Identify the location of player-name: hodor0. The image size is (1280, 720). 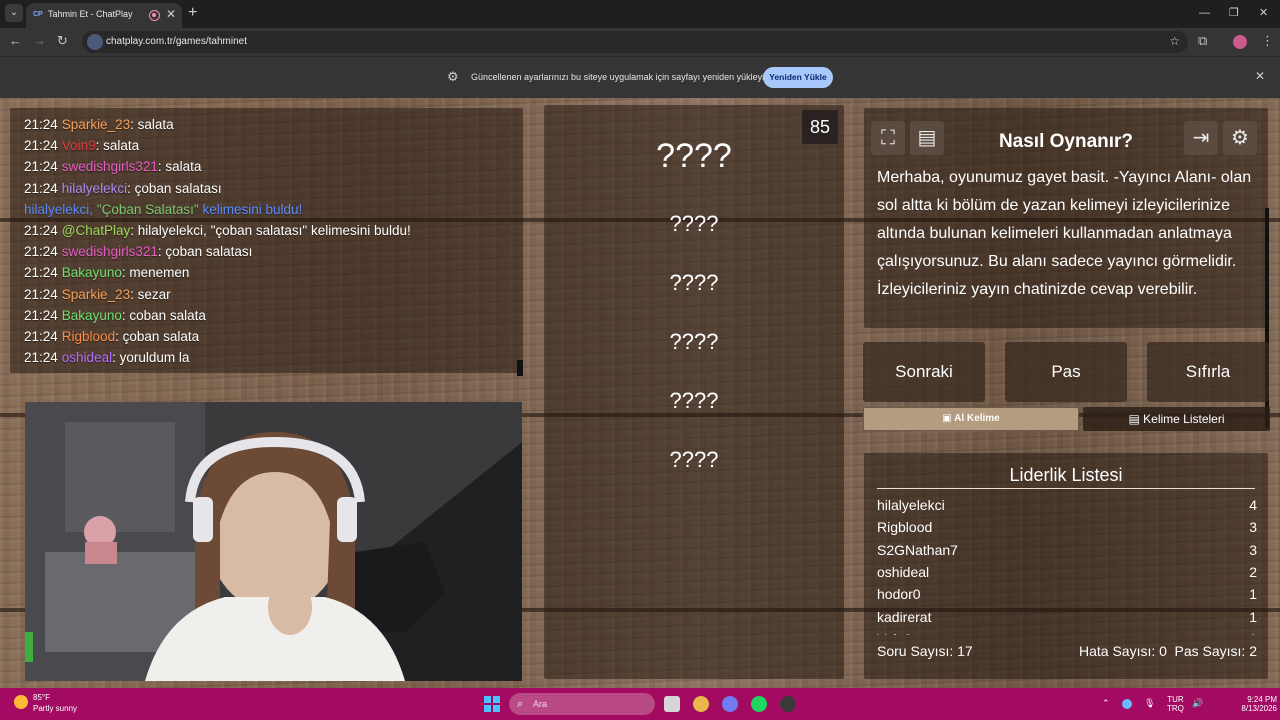
(899, 594).